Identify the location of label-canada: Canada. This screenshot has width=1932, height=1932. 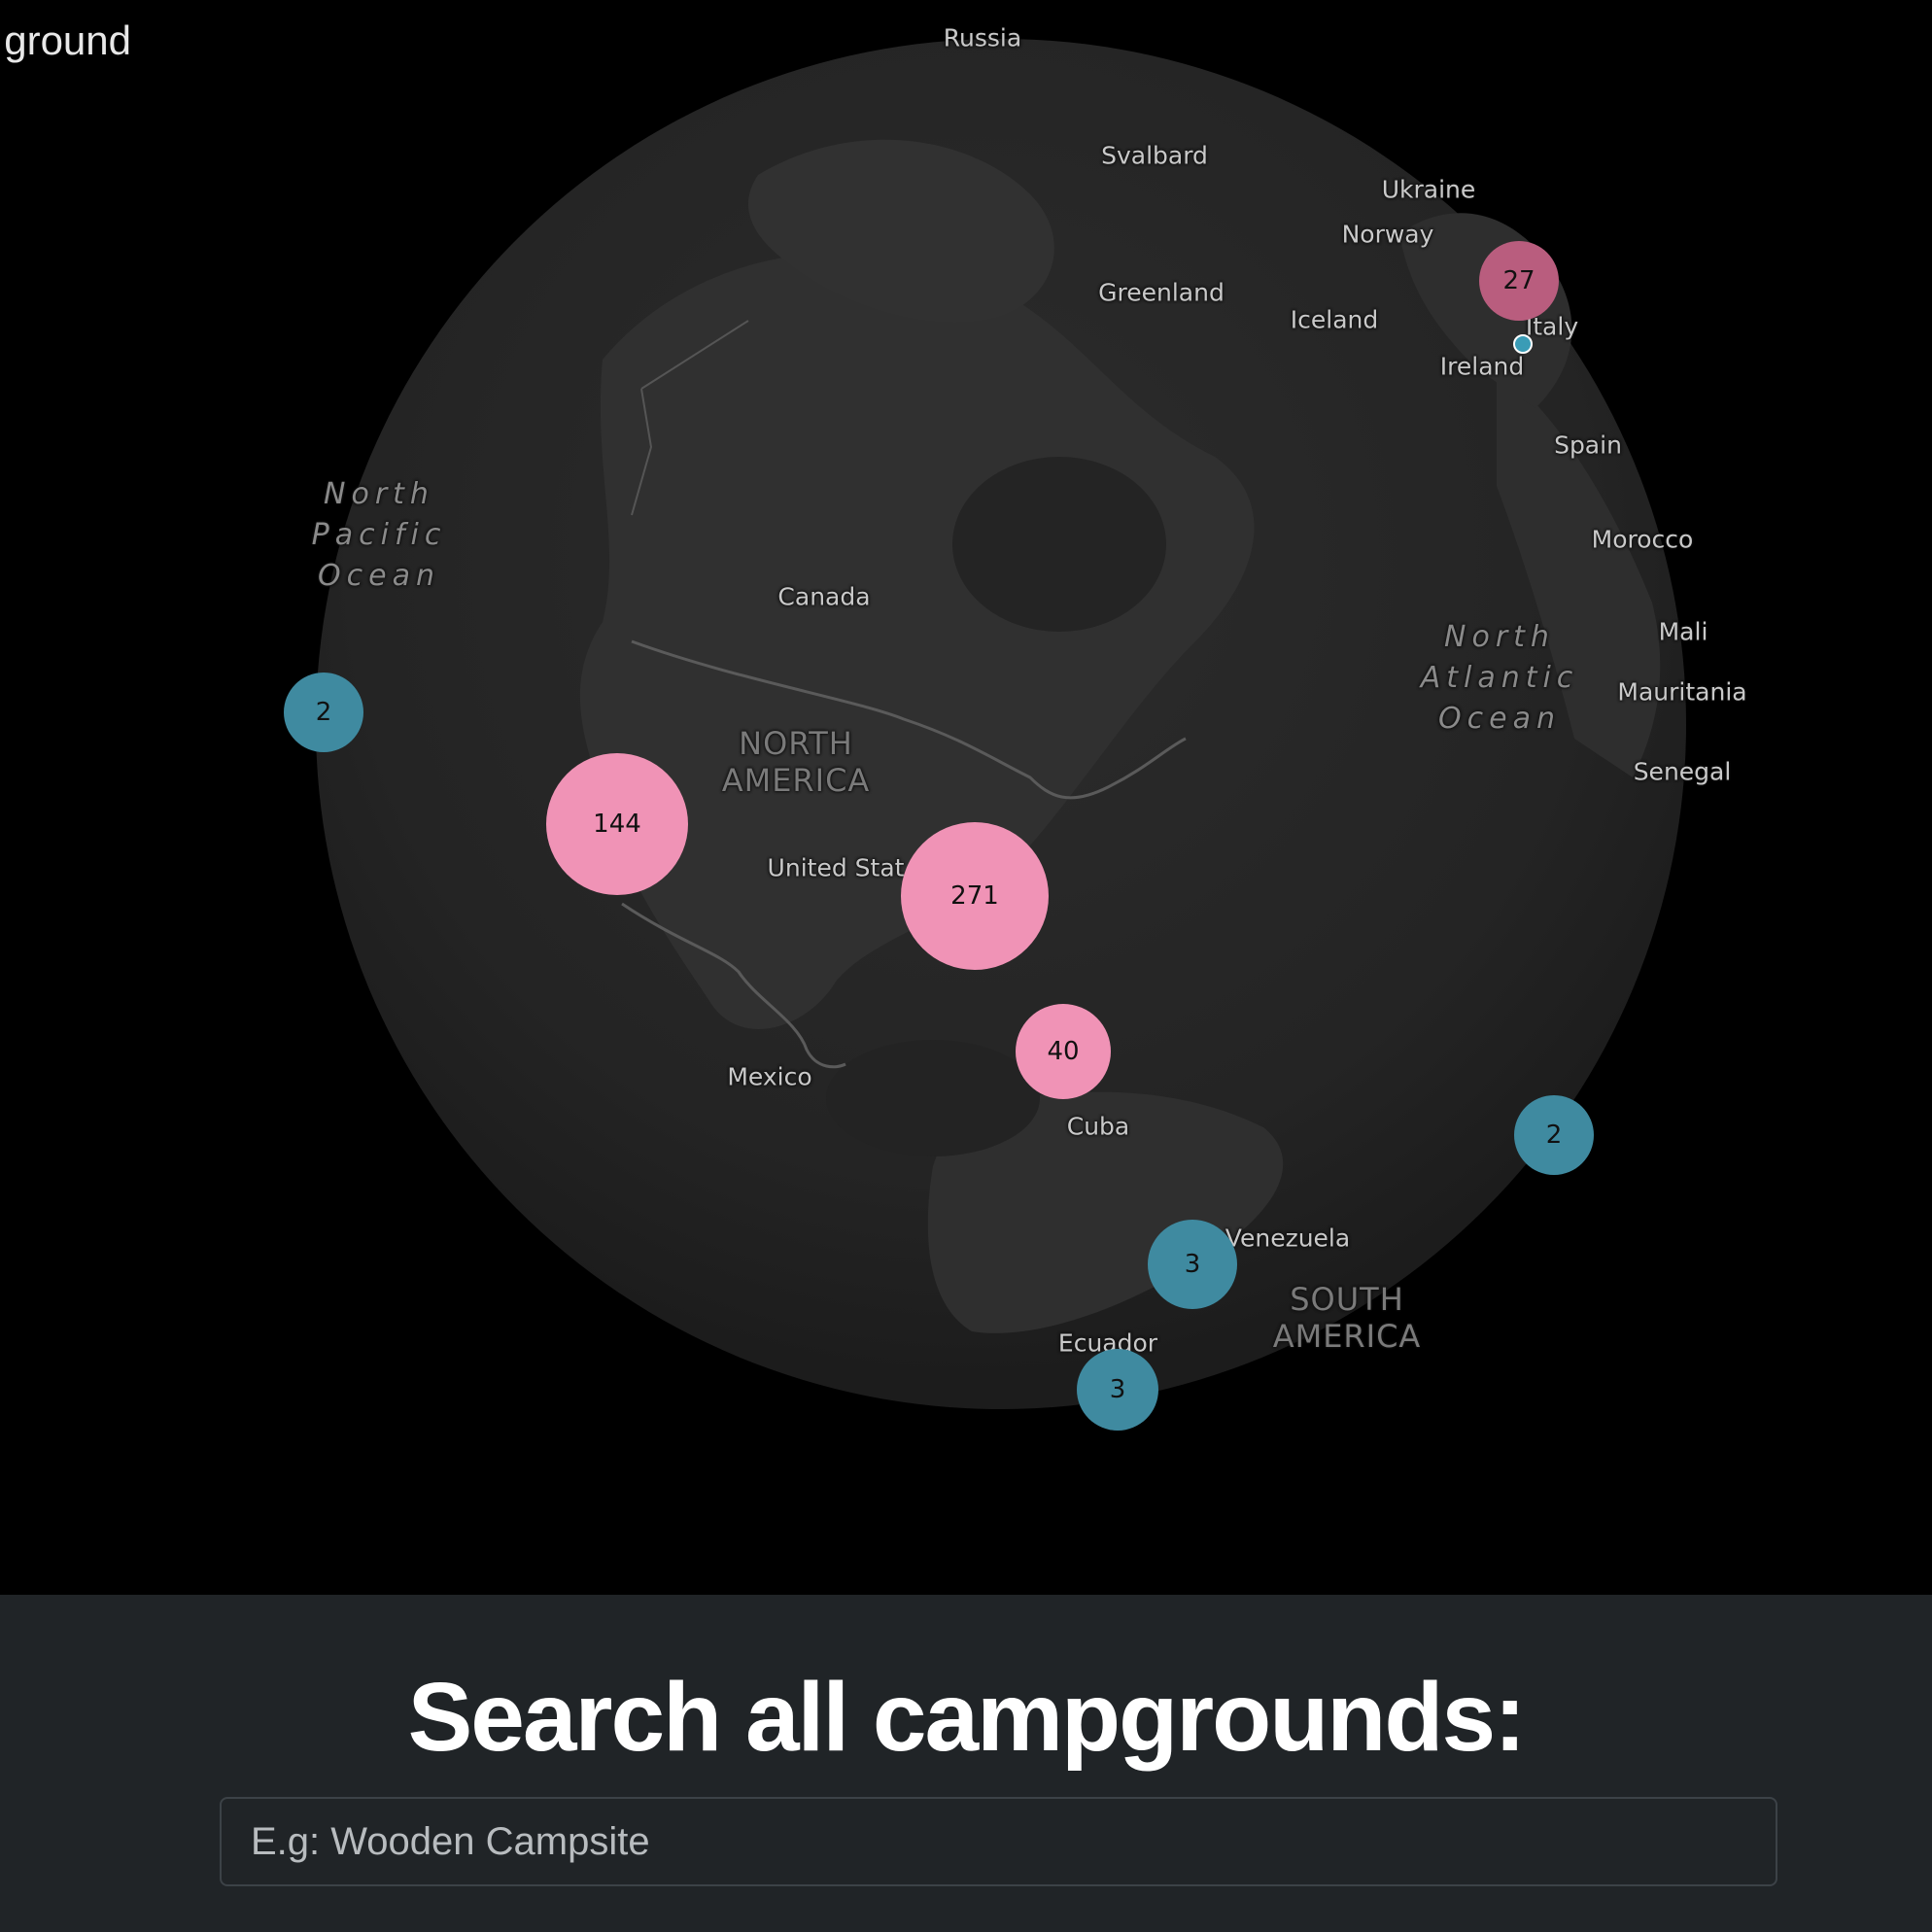
(824, 596).